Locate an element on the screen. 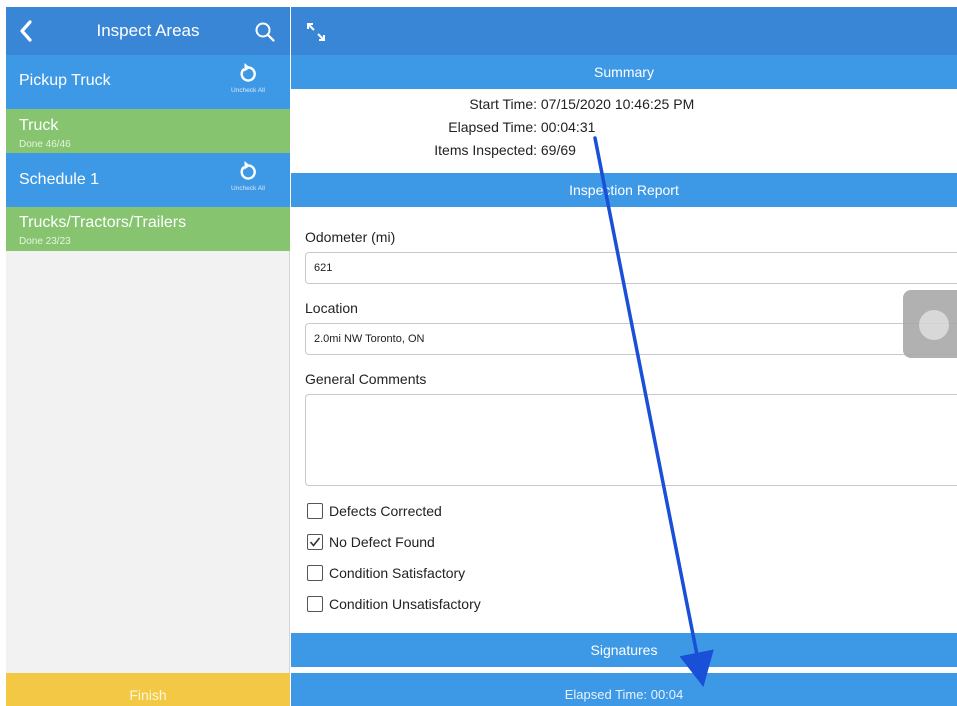 The height and width of the screenshot is (706, 957). expand-icon is located at coordinates (316, 32).